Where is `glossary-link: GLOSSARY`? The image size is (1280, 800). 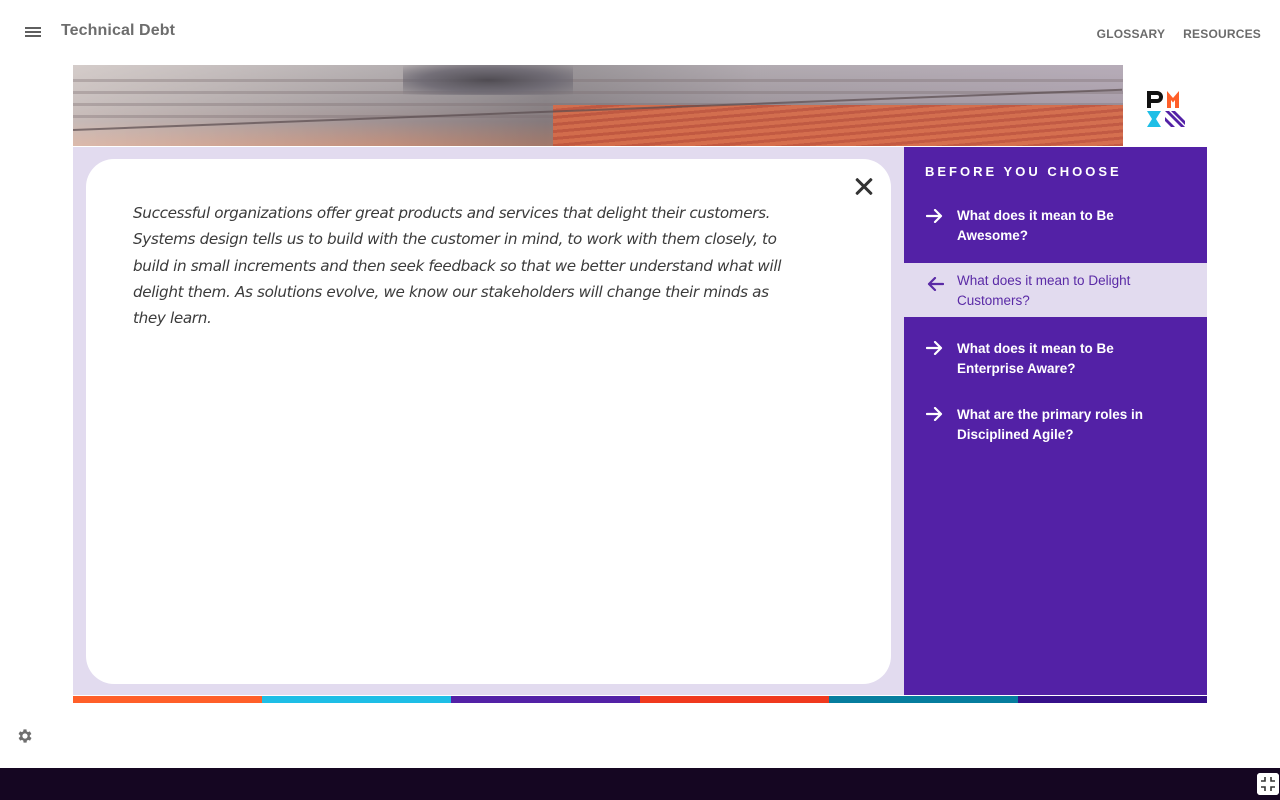
glossary-link: GLOSSARY is located at coordinates (1131, 34).